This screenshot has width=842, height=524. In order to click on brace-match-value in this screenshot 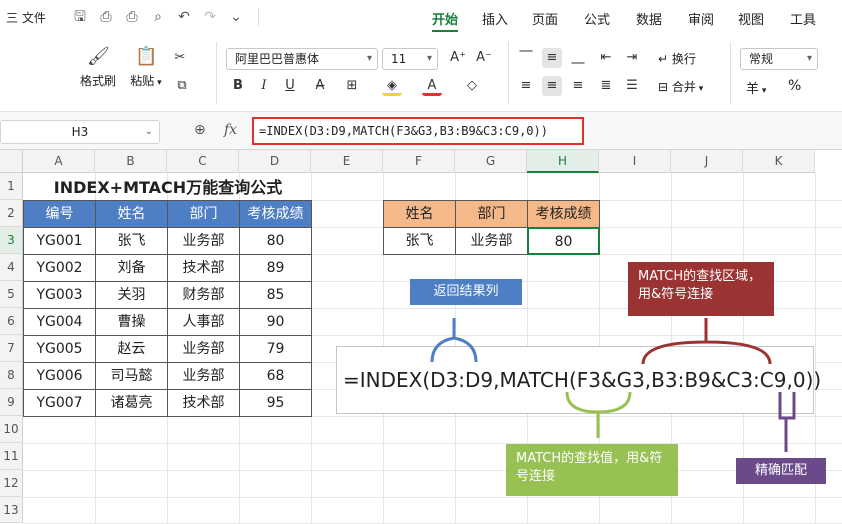, I will do `click(598, 414)`.